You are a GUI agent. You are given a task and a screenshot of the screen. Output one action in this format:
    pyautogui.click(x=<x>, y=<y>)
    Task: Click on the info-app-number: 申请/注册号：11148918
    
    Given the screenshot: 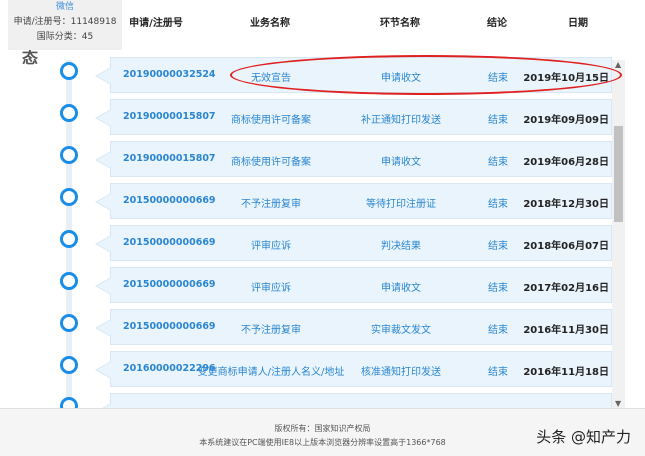 What is the action you would take?
    pyautogui.click(x=65, y=22)
    